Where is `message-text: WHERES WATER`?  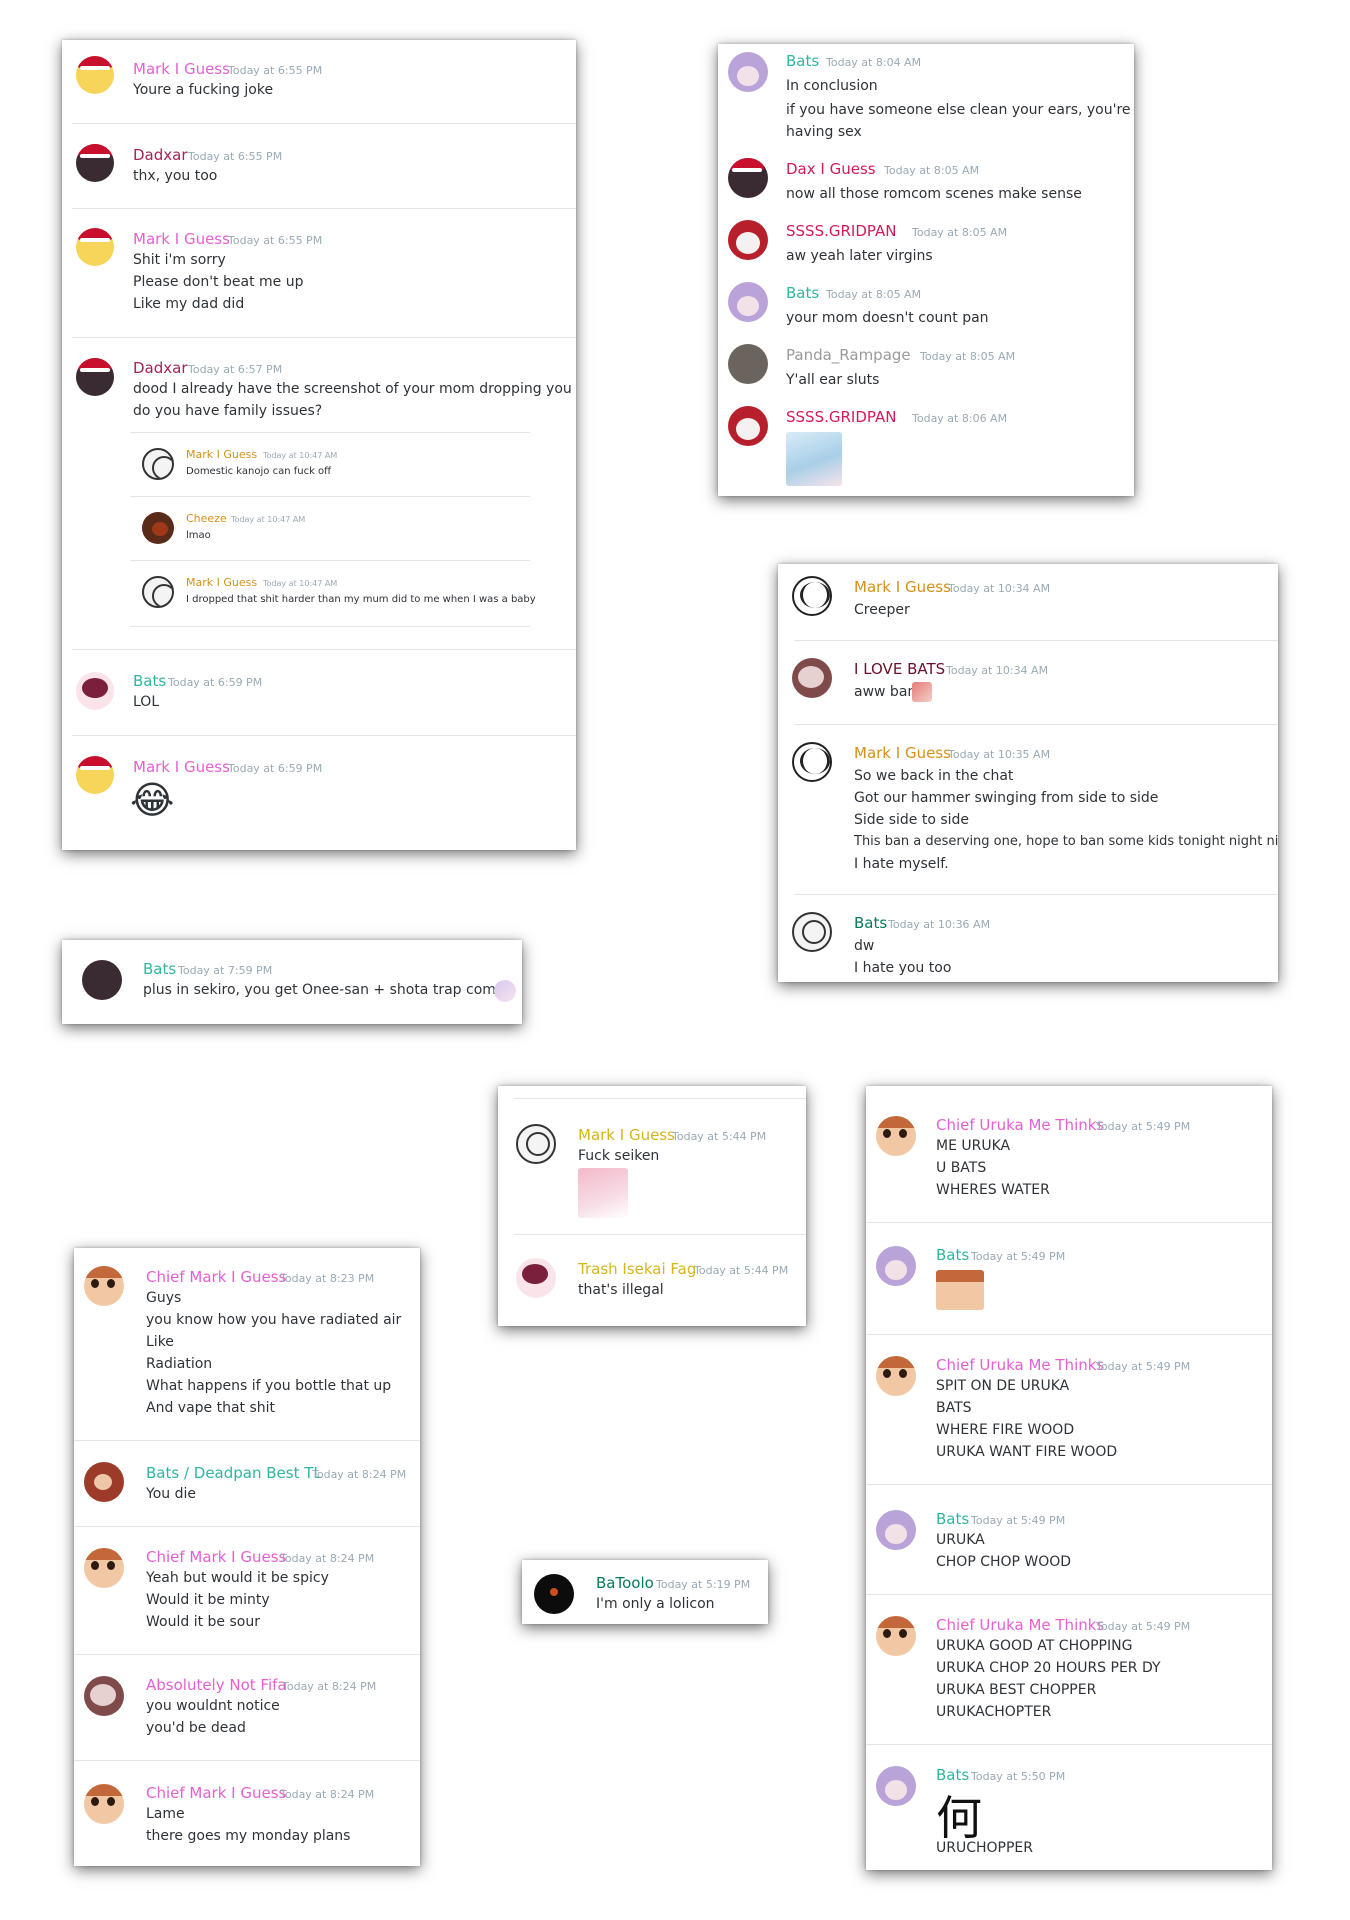 message-text: WHERES WATER is located at coordinates (993, 1190).